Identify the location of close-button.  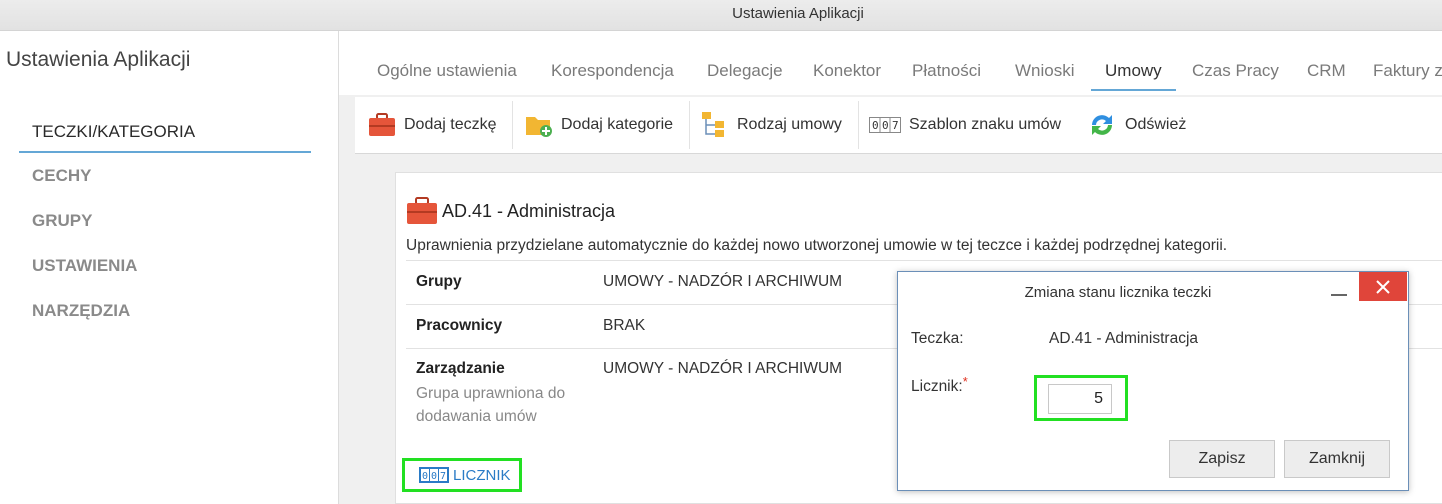
(1383, 286).